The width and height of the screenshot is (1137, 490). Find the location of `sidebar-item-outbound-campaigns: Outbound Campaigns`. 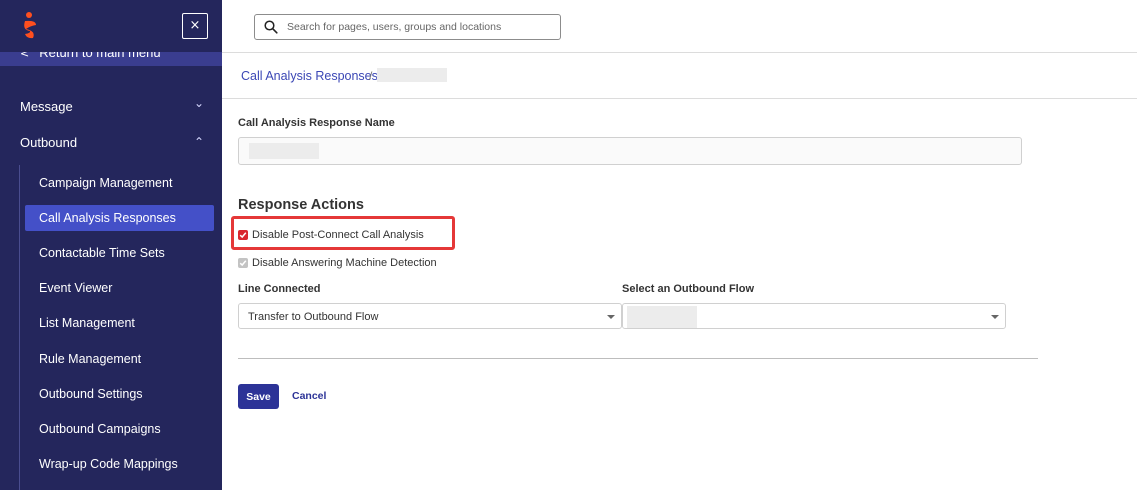

sidebar-item-outbound-campaigns: Outbound Campaigns is located at coordinates (119, 429).